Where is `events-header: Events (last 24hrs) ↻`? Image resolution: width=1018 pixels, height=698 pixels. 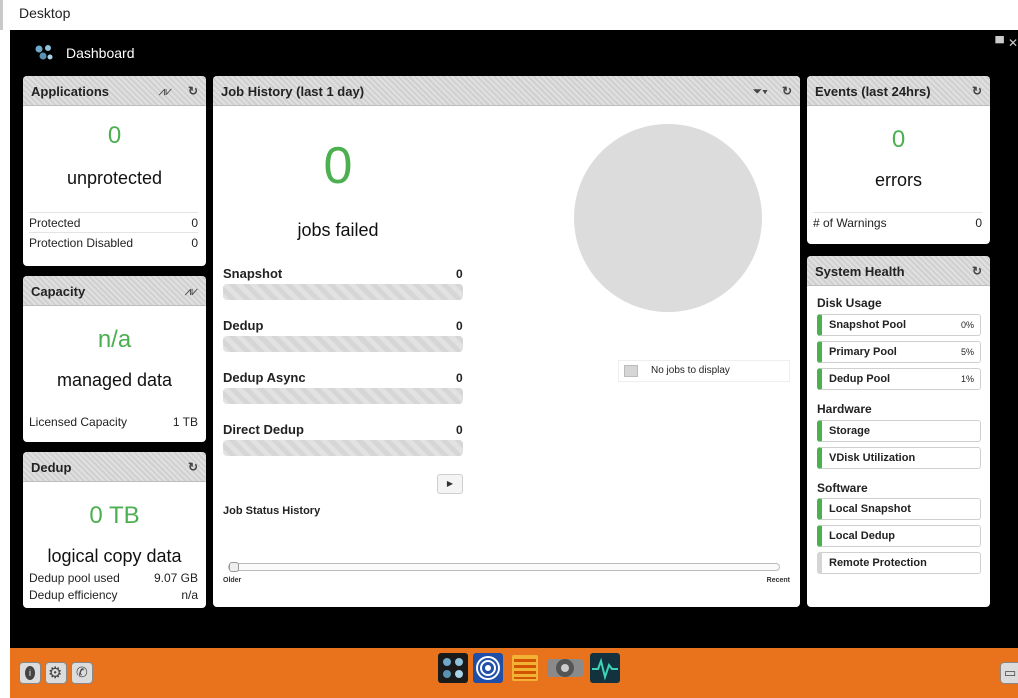
events-header: Events (last 24hrs) ↻ is located at coordinates (898, 91).